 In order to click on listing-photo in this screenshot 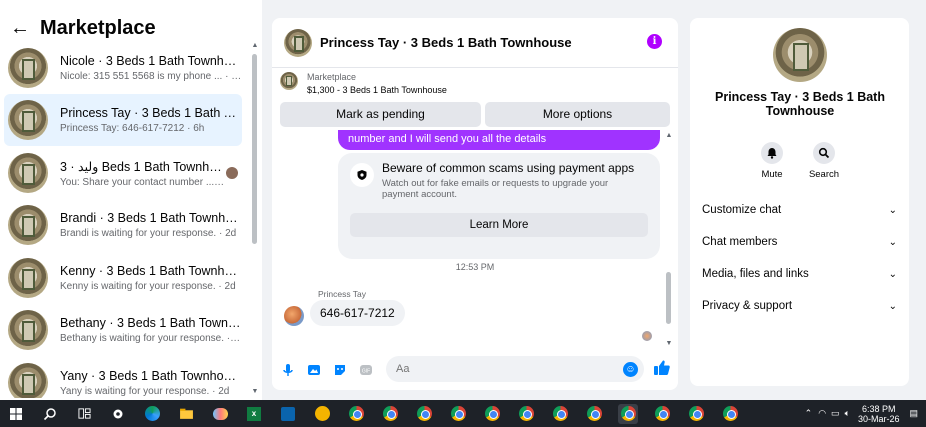, I will do `click(800, 55)`.